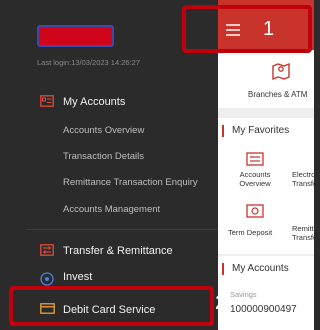 The image size is (320, 330). Describe the element at coordinates (255, 211) in the screenshot. I see `term-deposit-icon` at that location.